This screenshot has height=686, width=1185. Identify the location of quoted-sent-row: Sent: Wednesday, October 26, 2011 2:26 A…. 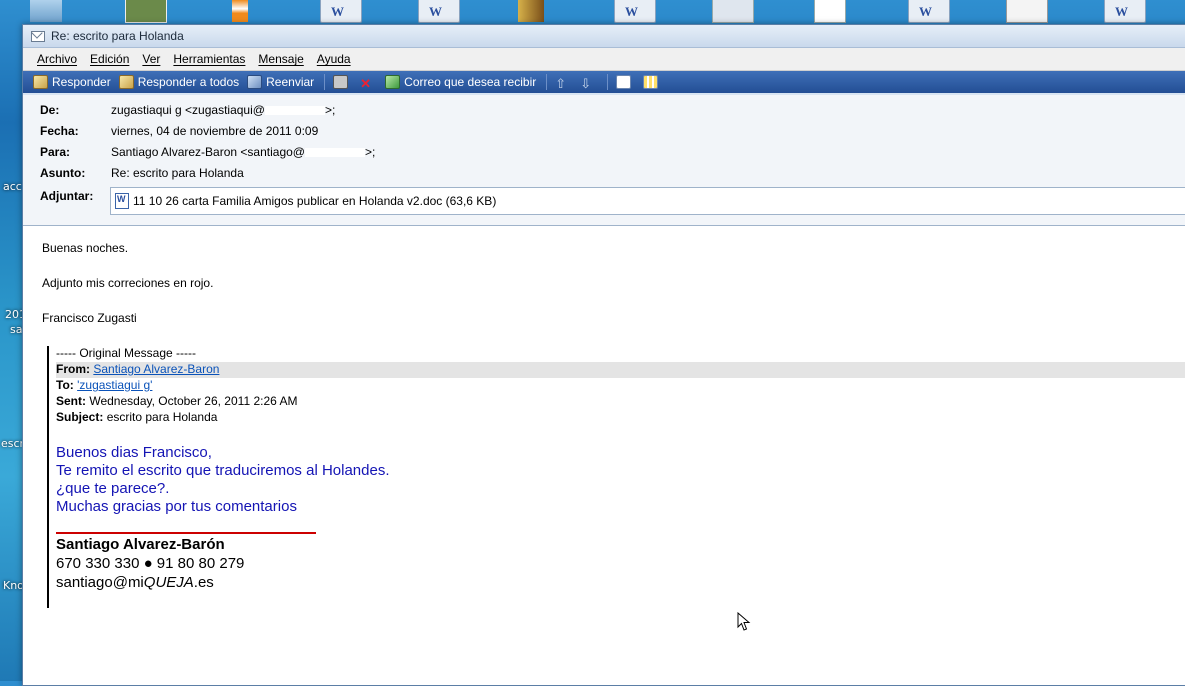
(176, 401).